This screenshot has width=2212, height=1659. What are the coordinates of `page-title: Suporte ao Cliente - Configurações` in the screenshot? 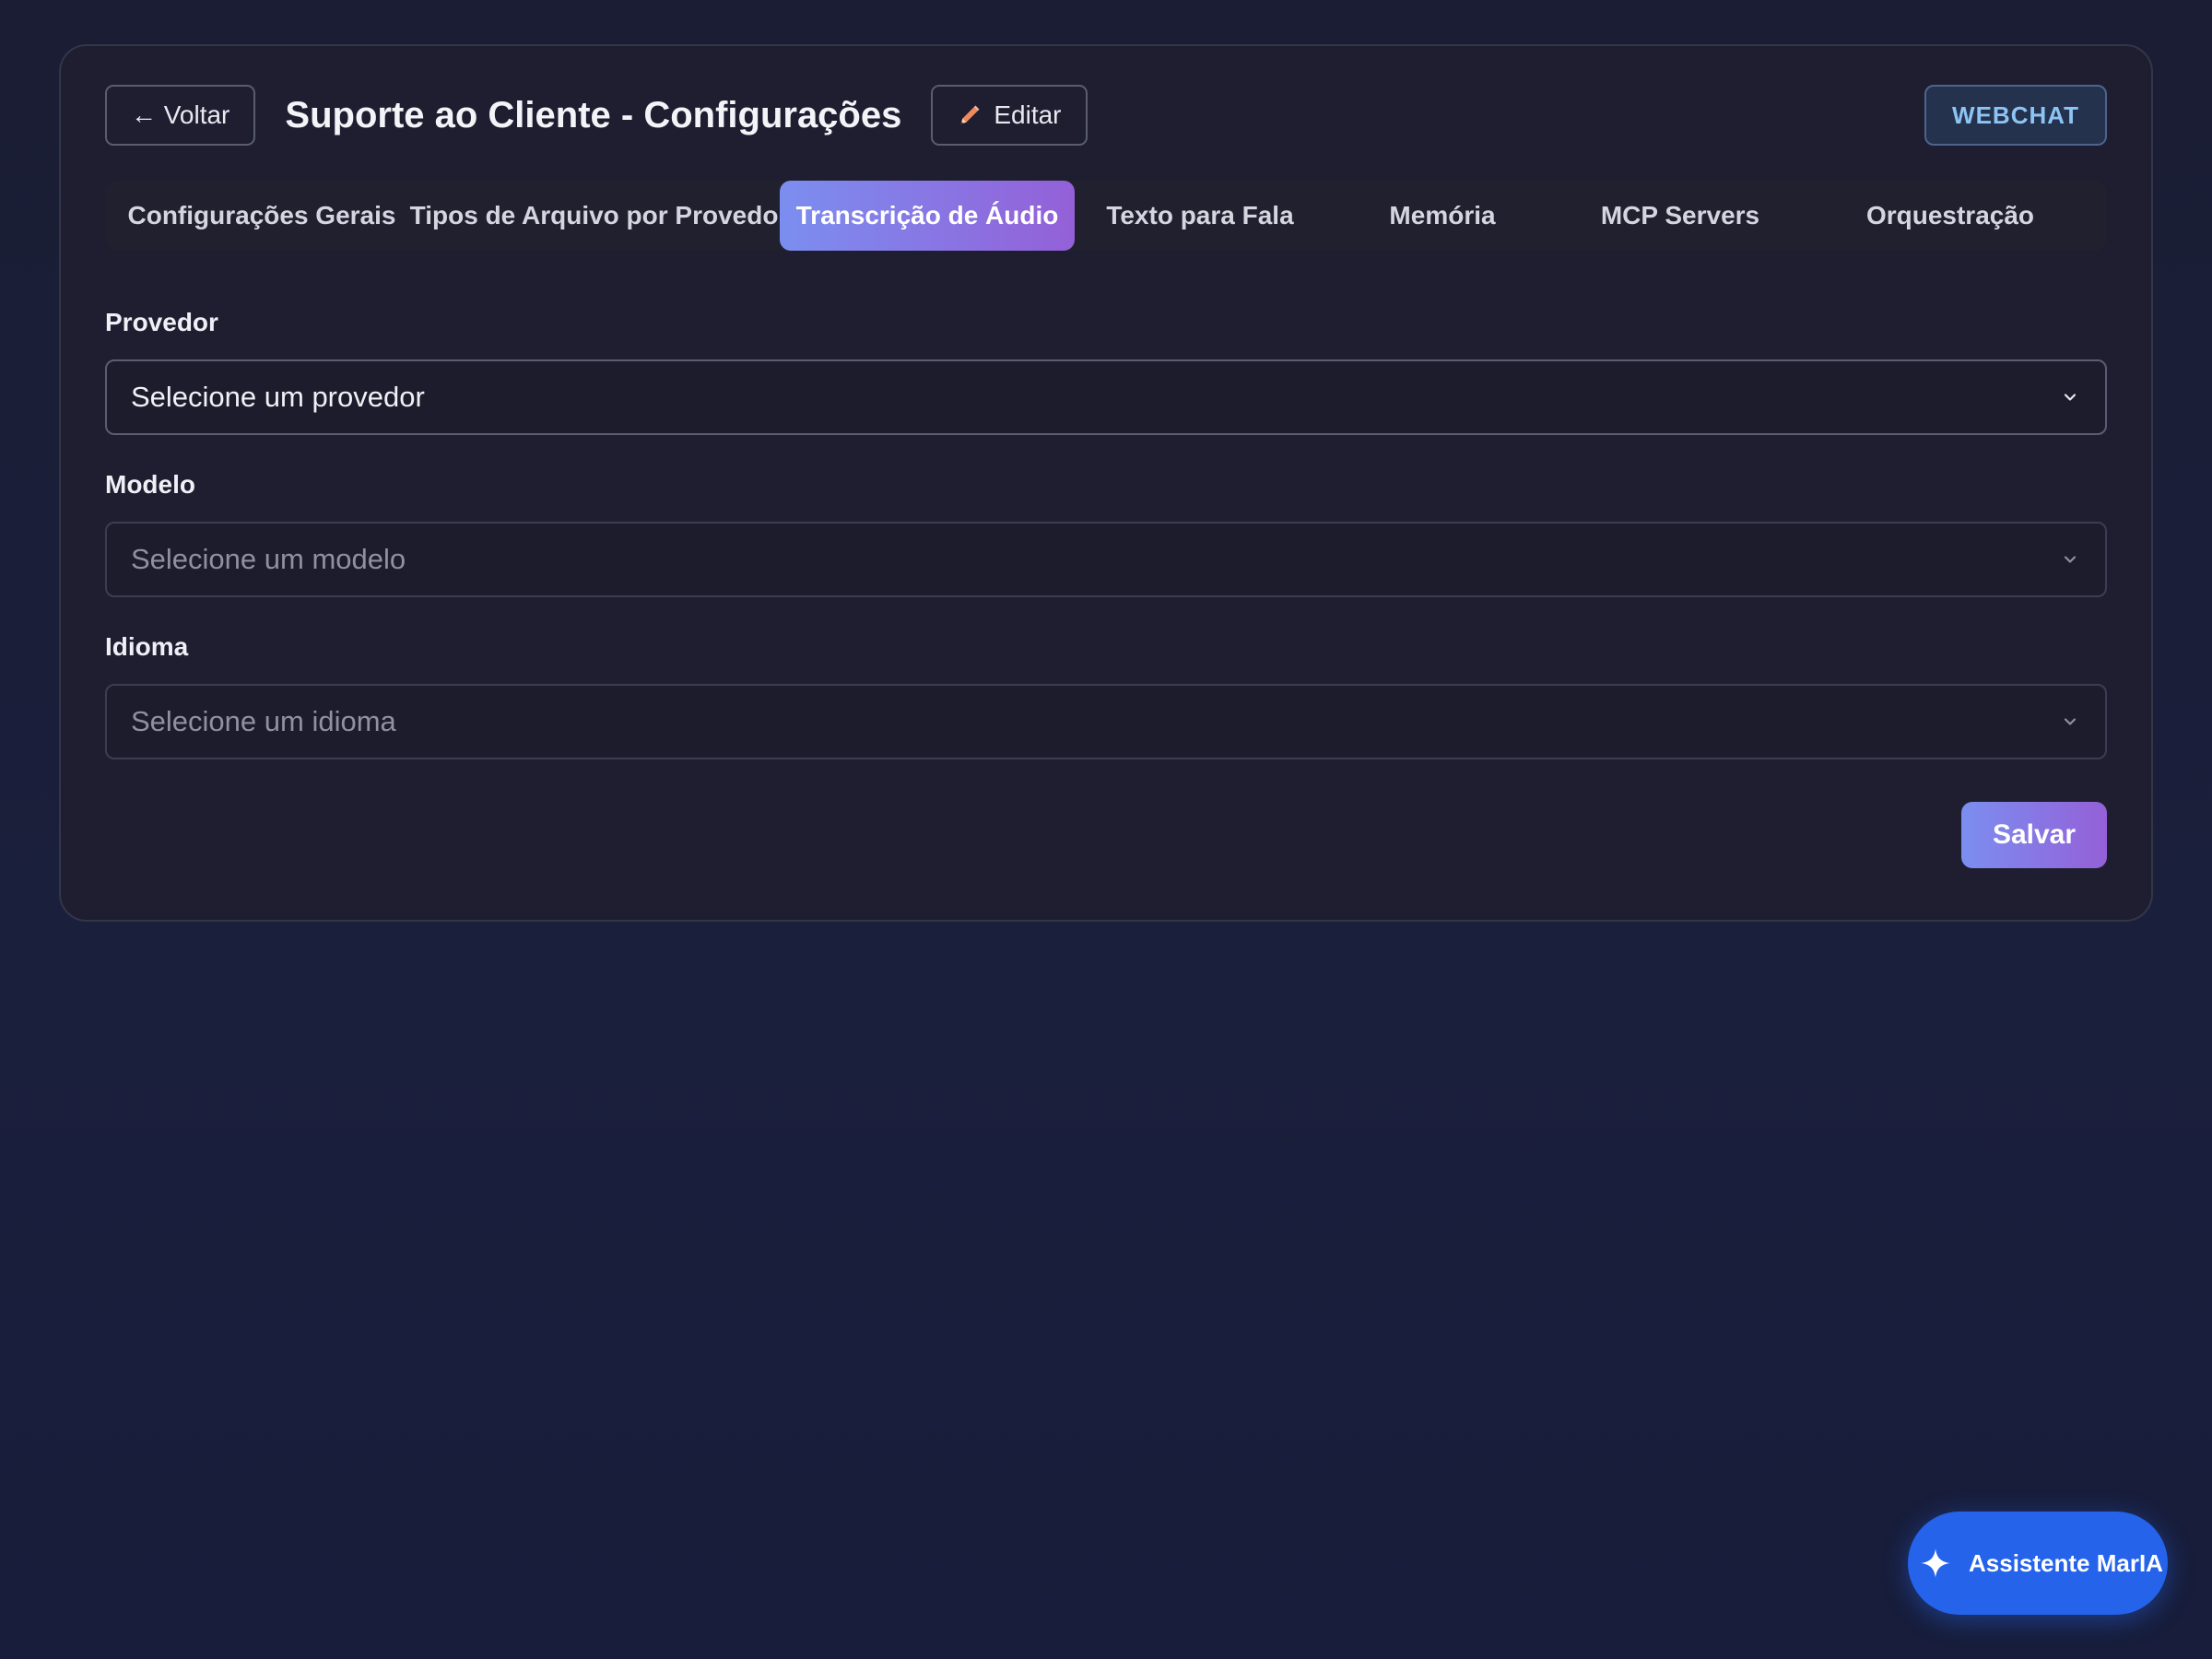 It's located at (593, 114).